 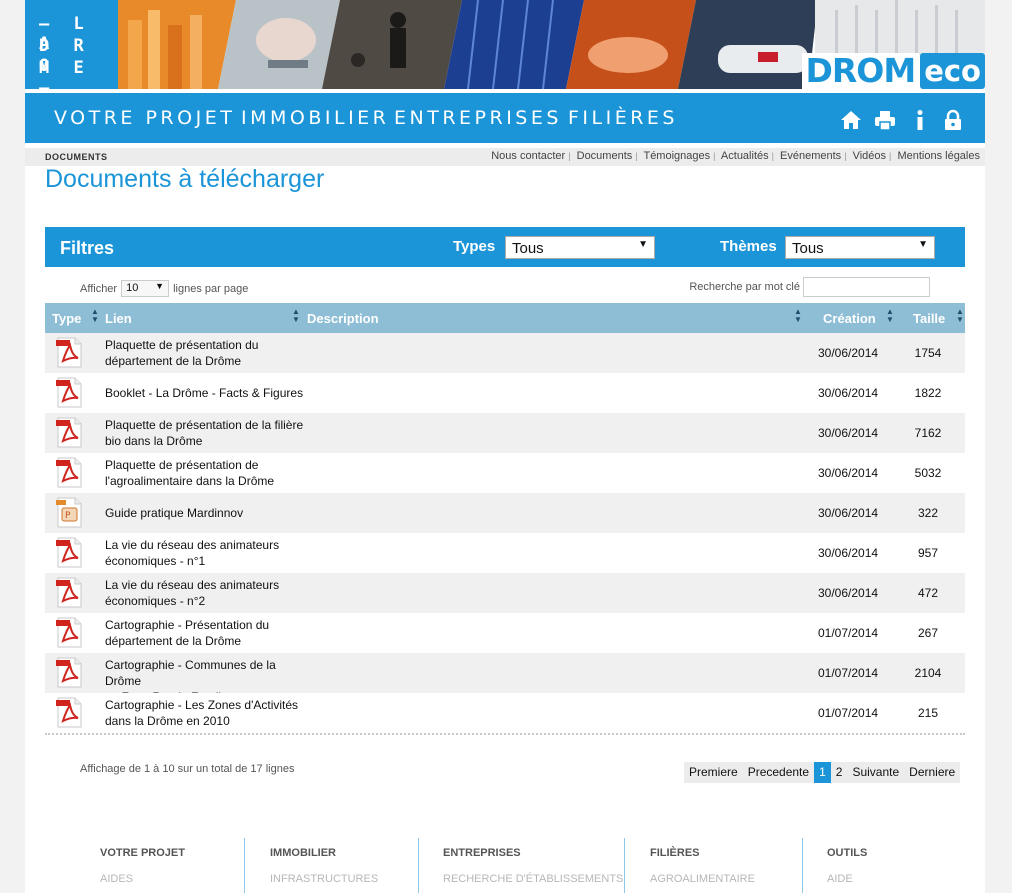 What do you see at coordinates (952, 71) in the screenshot?
I see `dromeco-logo-eco: eco` at bounding box center [952, 71].